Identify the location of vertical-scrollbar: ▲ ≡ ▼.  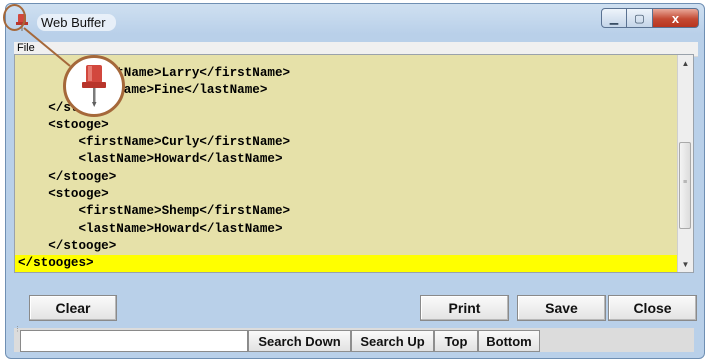
(685, 163).